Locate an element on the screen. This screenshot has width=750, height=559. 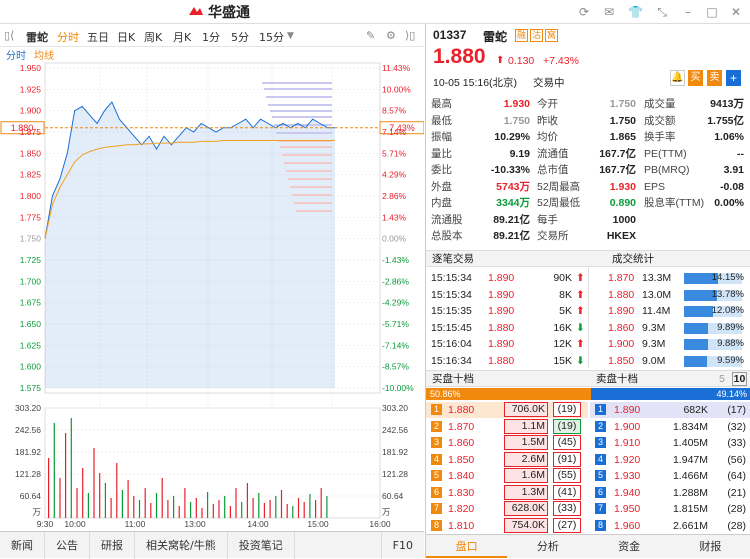
volume-tick-label: 万 is located at coordinates (36, 512).